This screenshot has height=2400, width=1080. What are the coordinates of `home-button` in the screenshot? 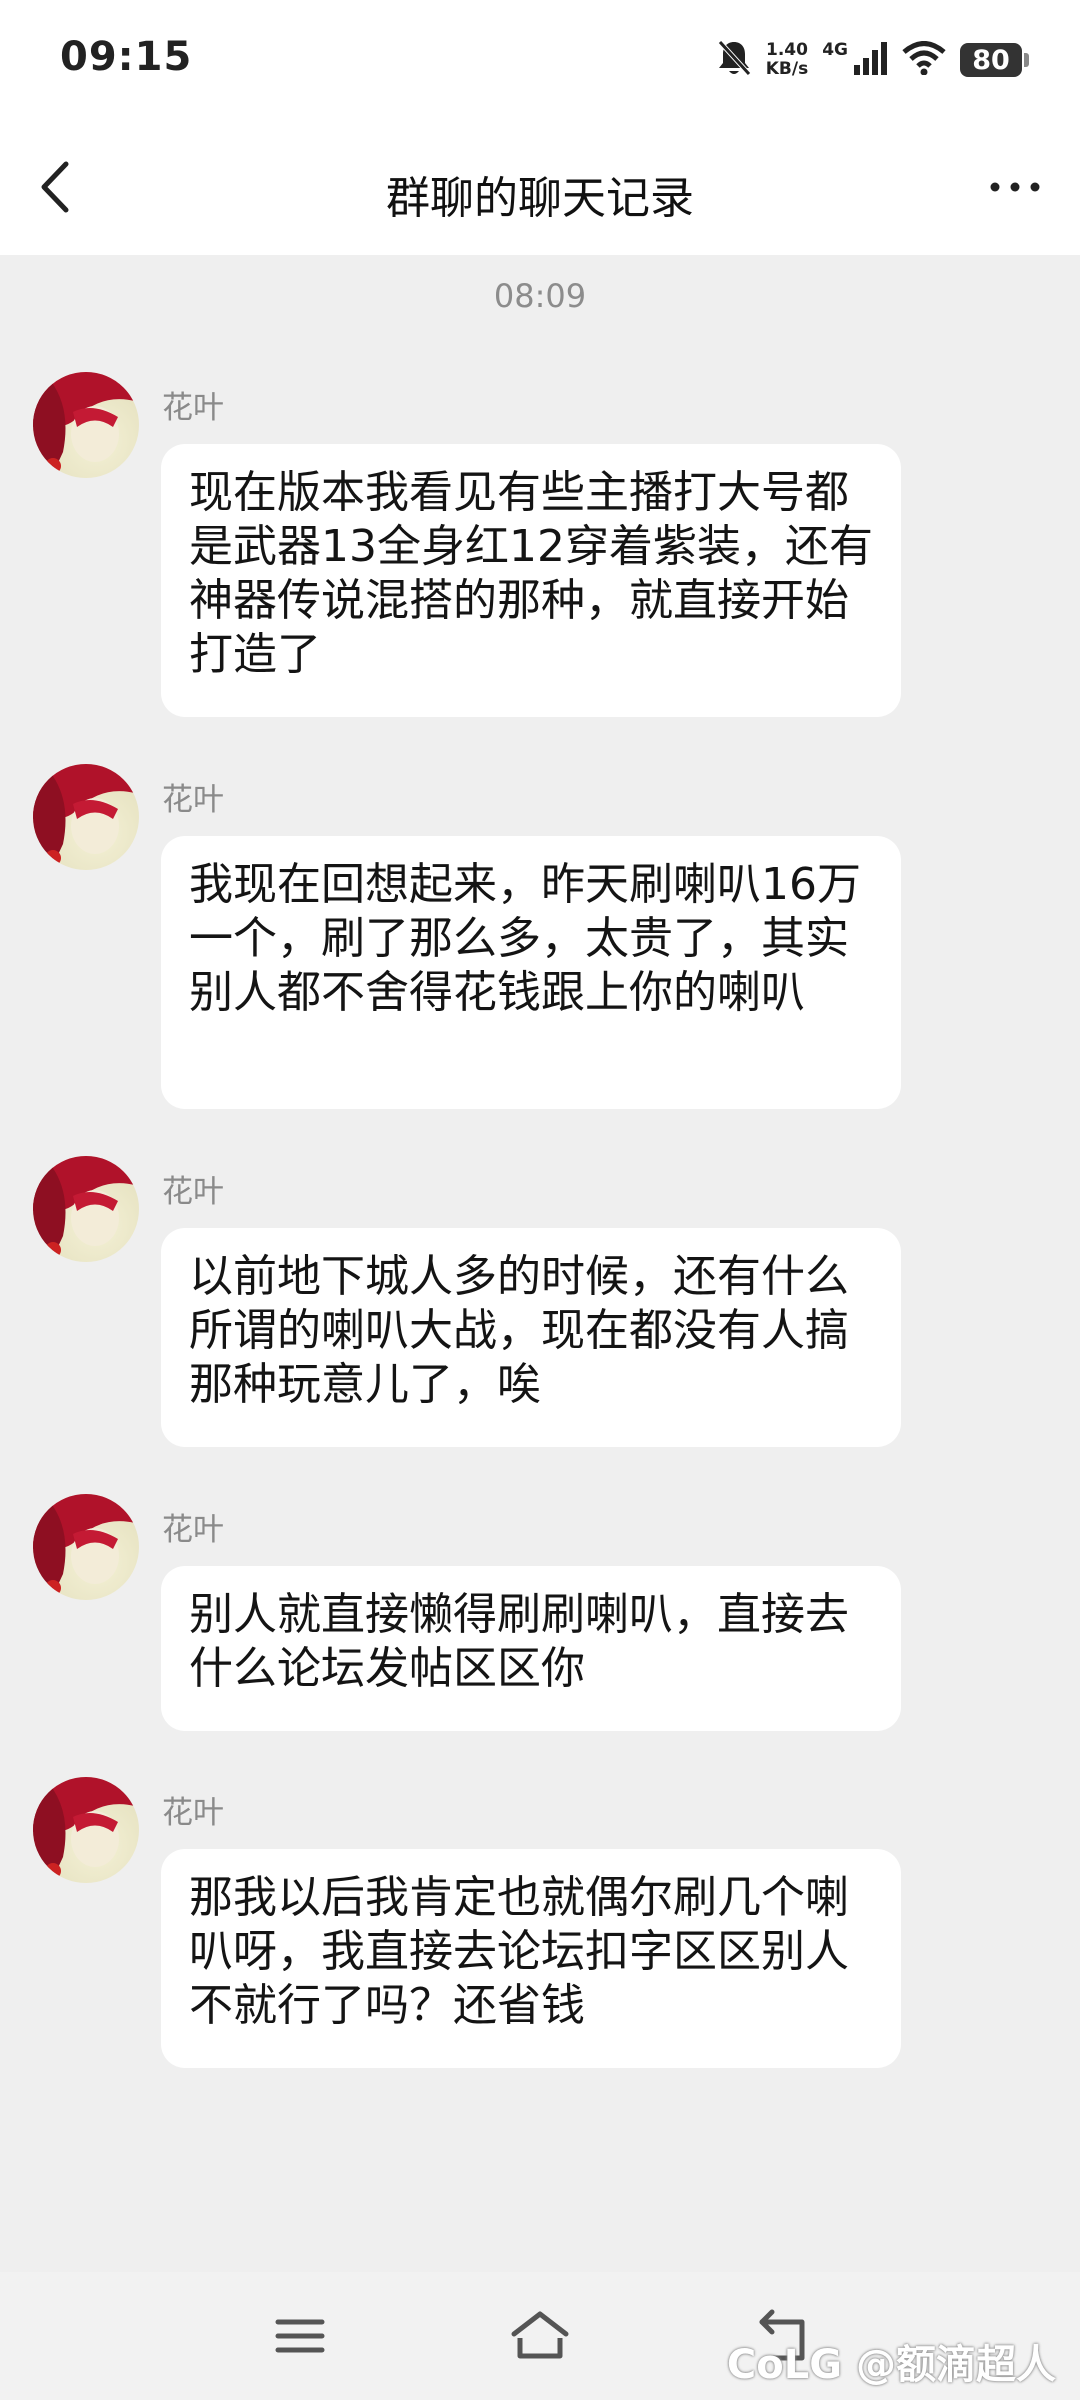 It's located at (540, 2336).